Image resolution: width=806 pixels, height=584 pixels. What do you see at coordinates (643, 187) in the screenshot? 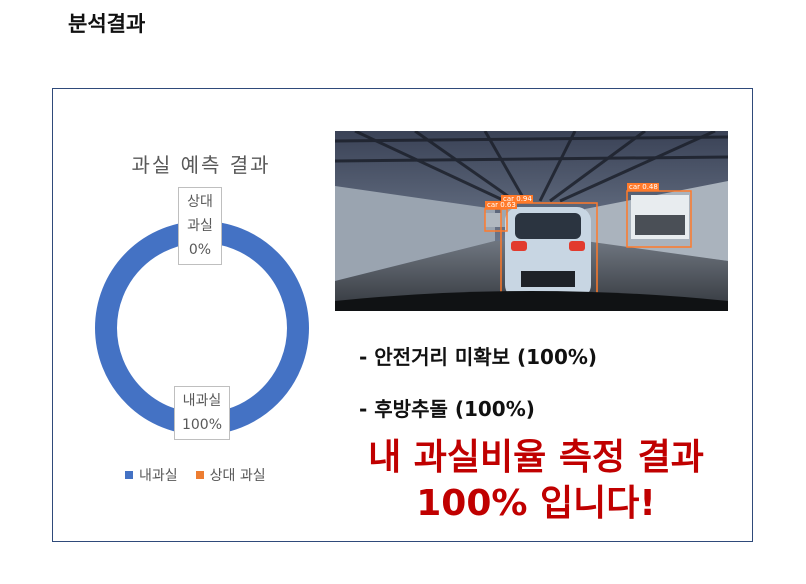
I see `detection-label: car 0.48` at bounding box center [643, 187].